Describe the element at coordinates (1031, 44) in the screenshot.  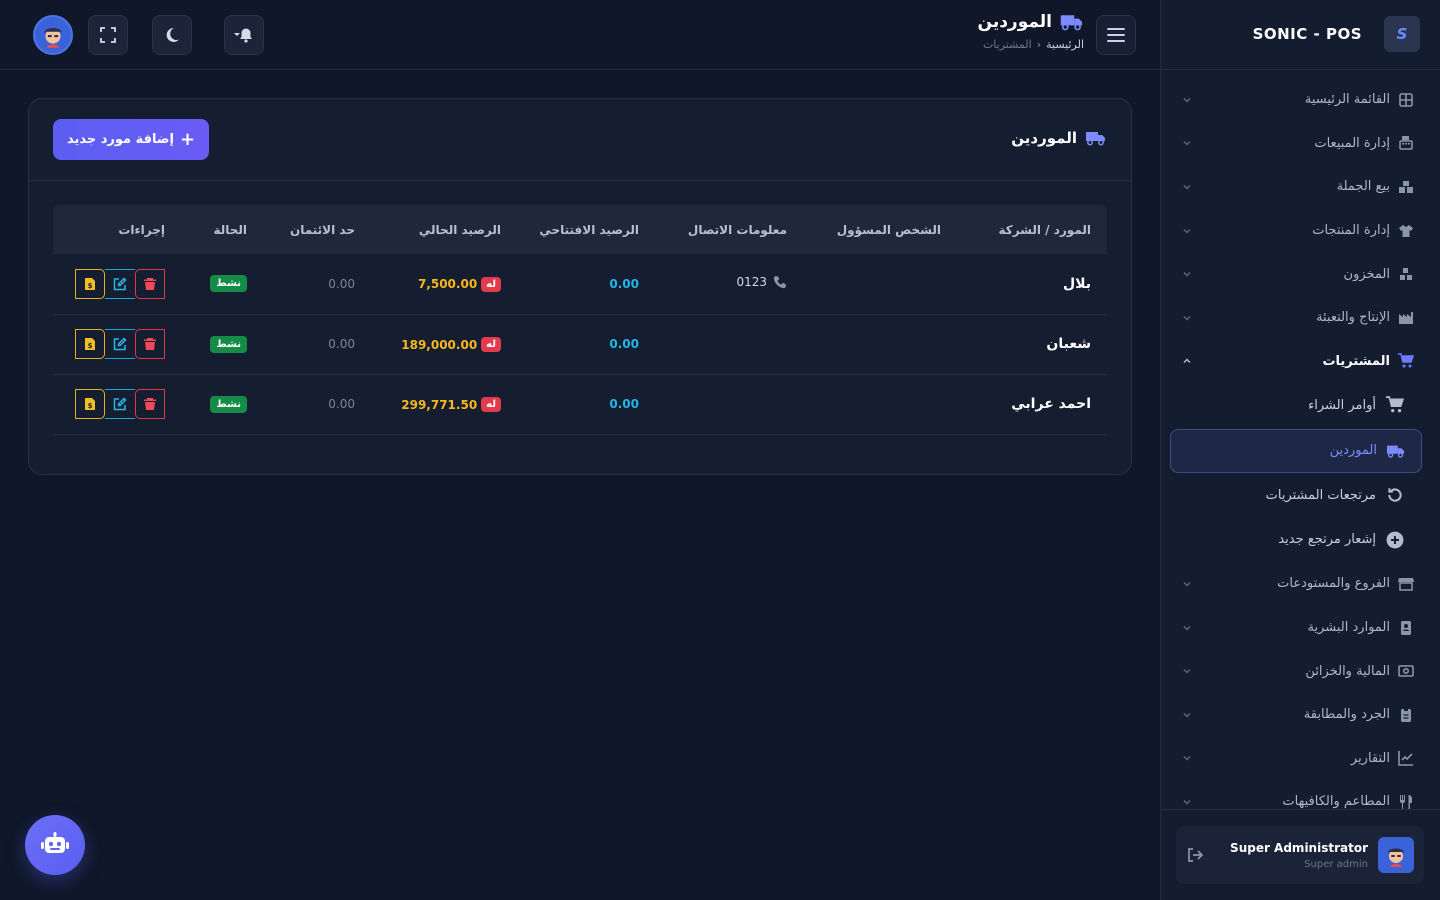
I see `breadcrumb: الرئيسية › المشتريات` at that location.